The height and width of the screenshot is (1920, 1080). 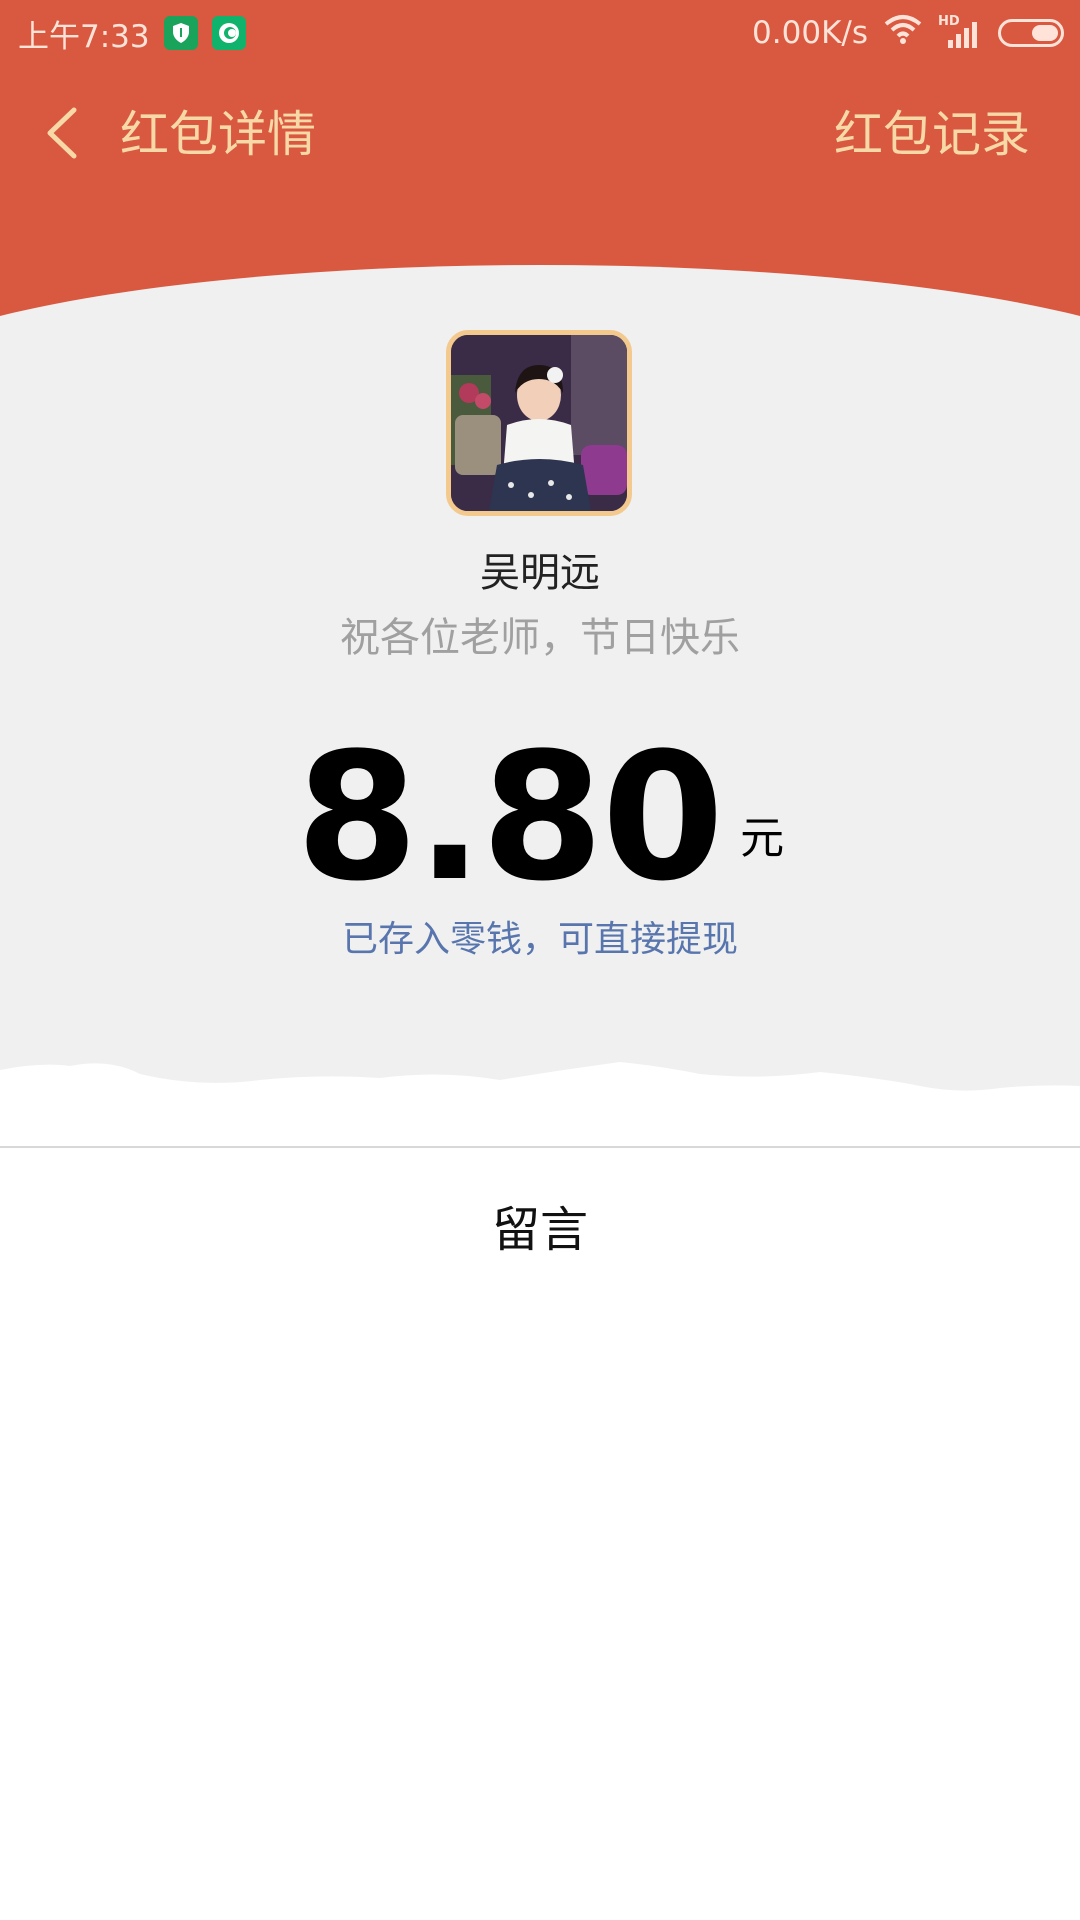 I want to click on red-packet-records-link: 红包记录, so click(x=932, y=135).